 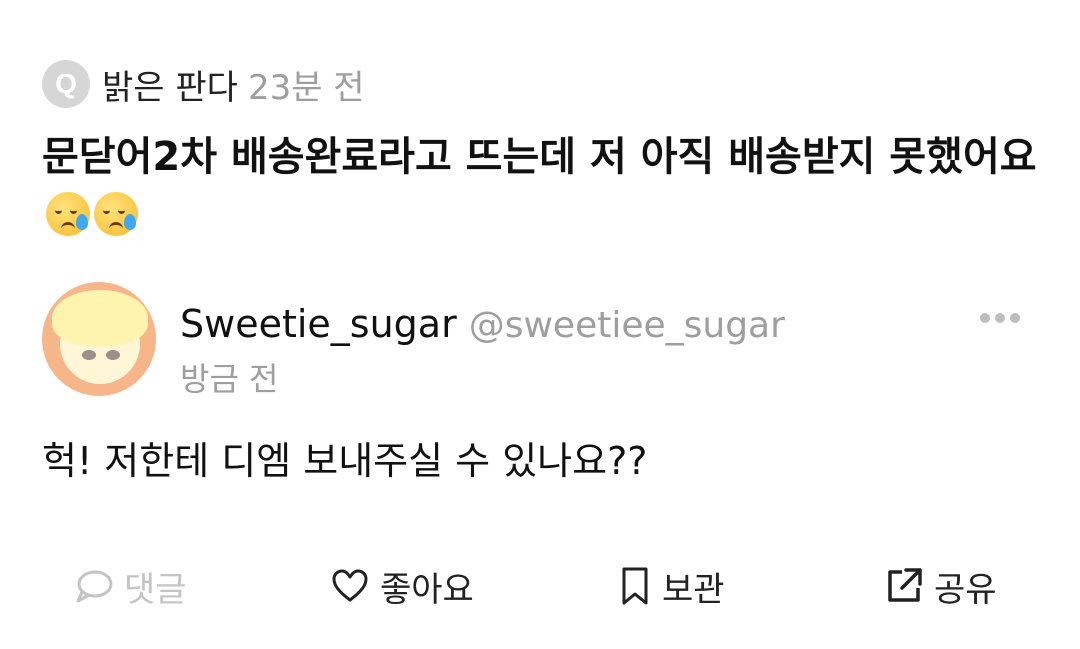 What do you see at coordinates (540, 586) in the screenshot?
I see `action-bar: 댓글 좋아요 보관 공유` at bounding box center [540, 586].